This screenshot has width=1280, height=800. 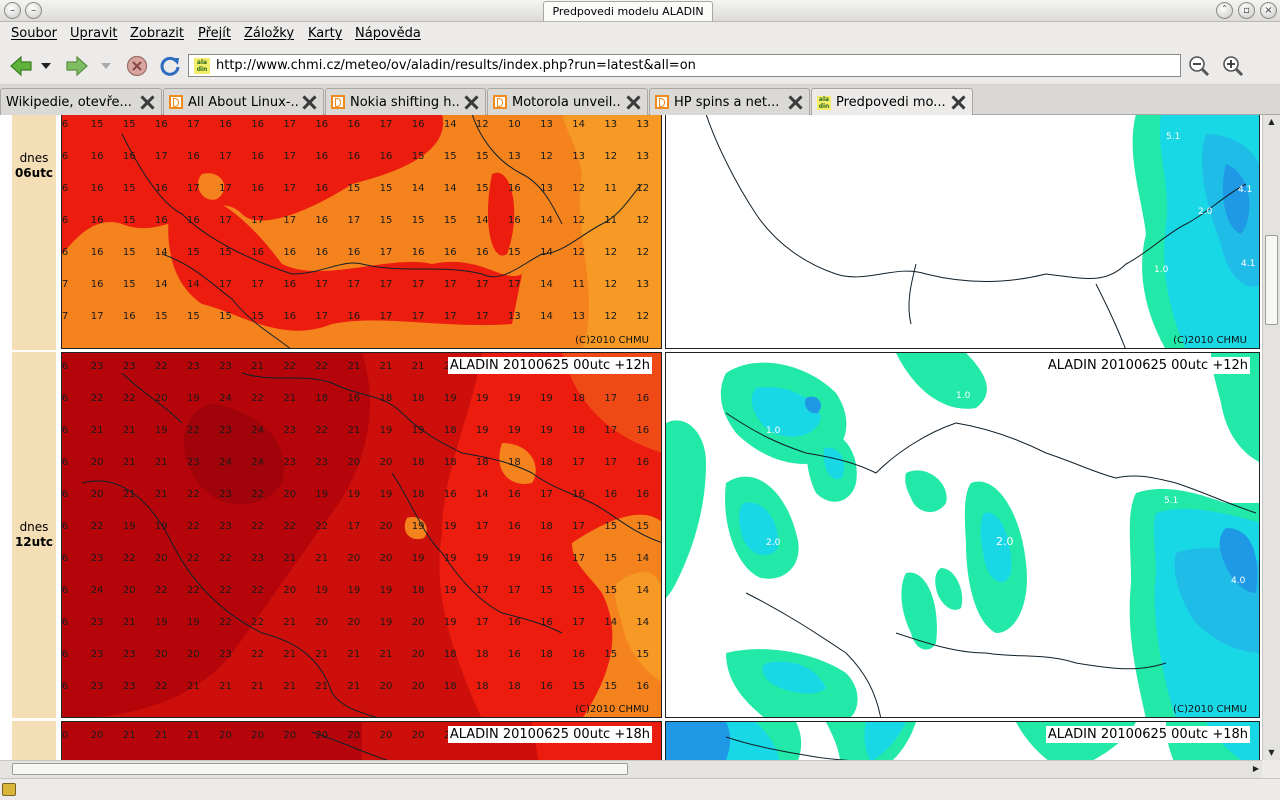 I want to click on horizontal-scrollbar: ▶, so click(x=631, y=769).